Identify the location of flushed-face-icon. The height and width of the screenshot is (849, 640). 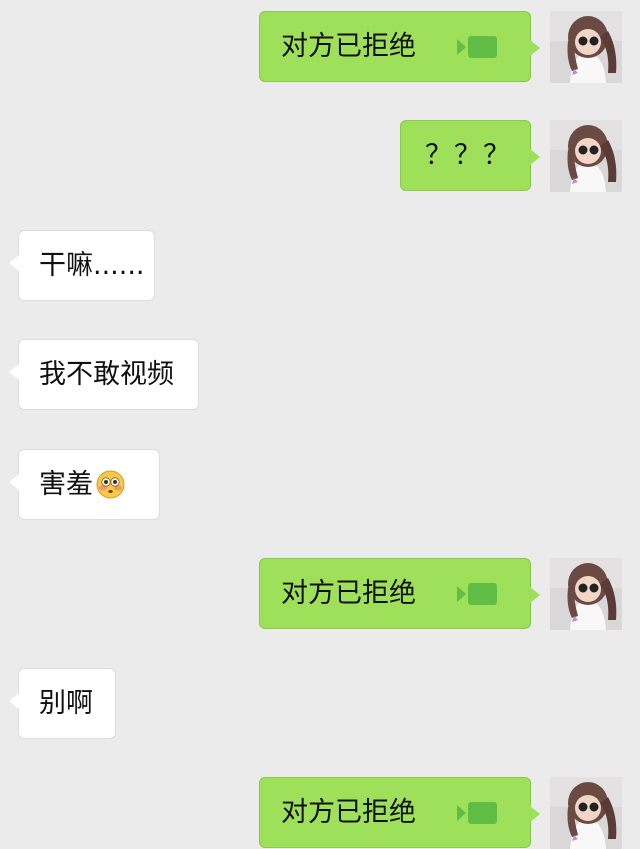
(110, 484).